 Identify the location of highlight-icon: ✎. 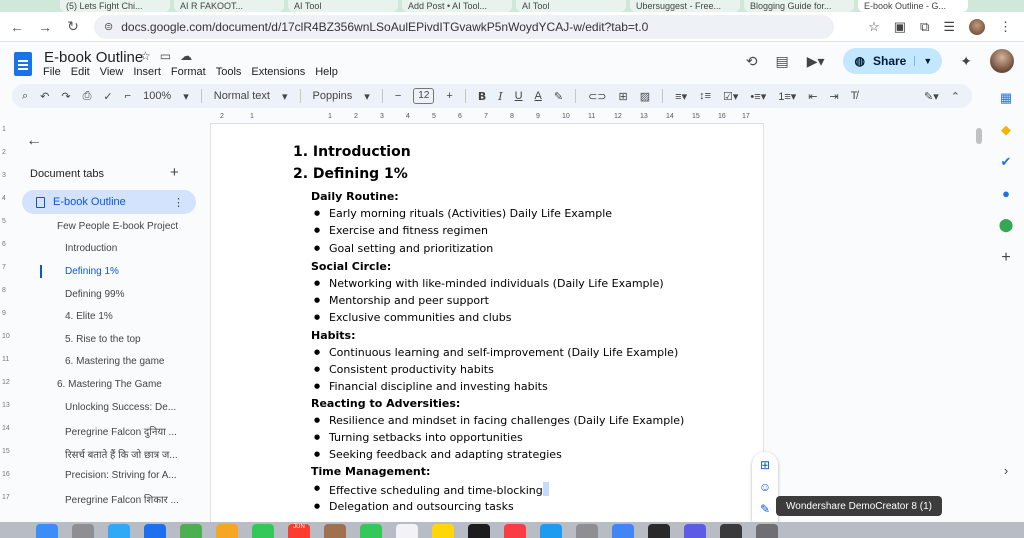
(558, 96).